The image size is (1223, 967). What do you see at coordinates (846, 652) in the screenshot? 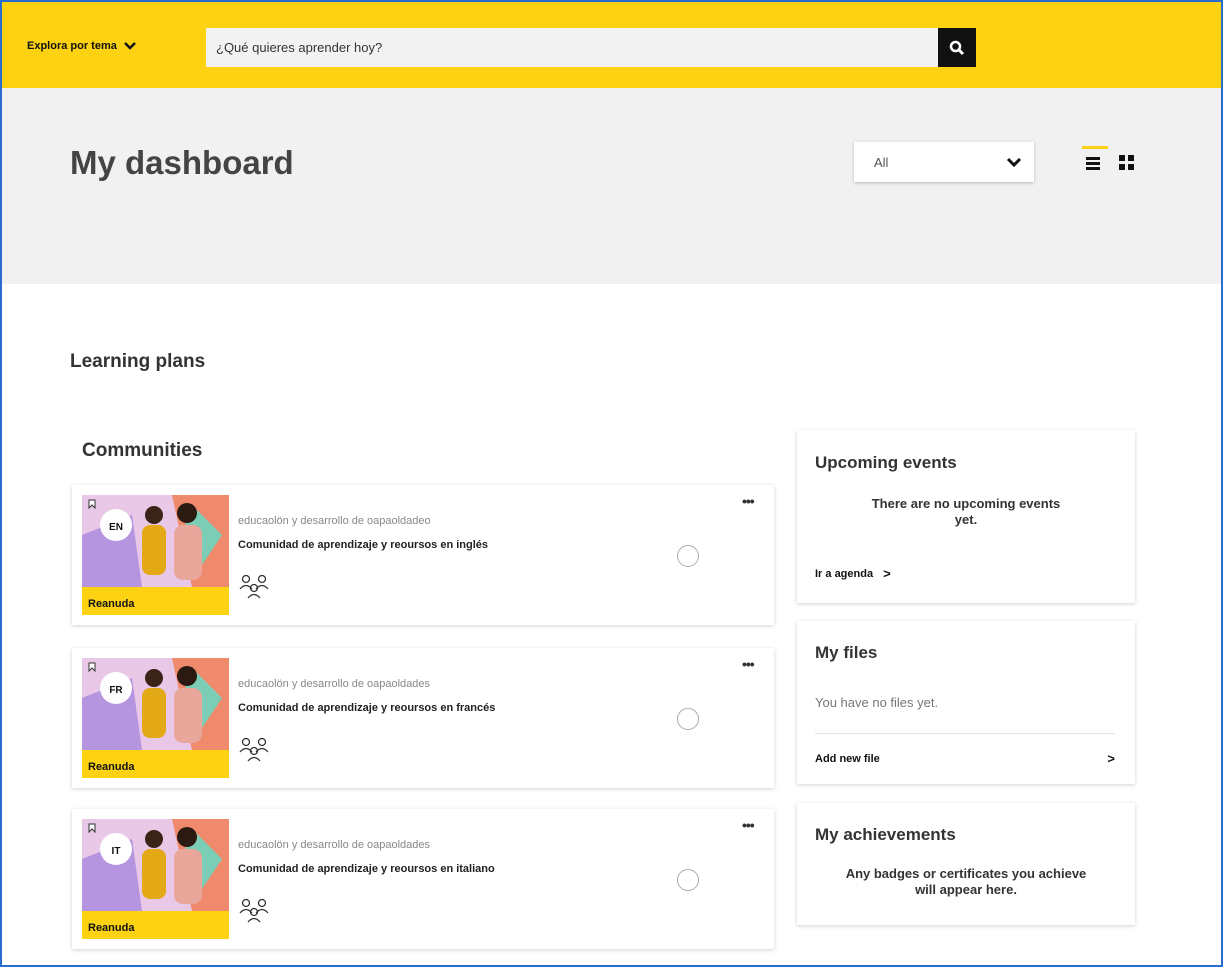
I see `my-files-title: My files` at bounding box center [846, 652].